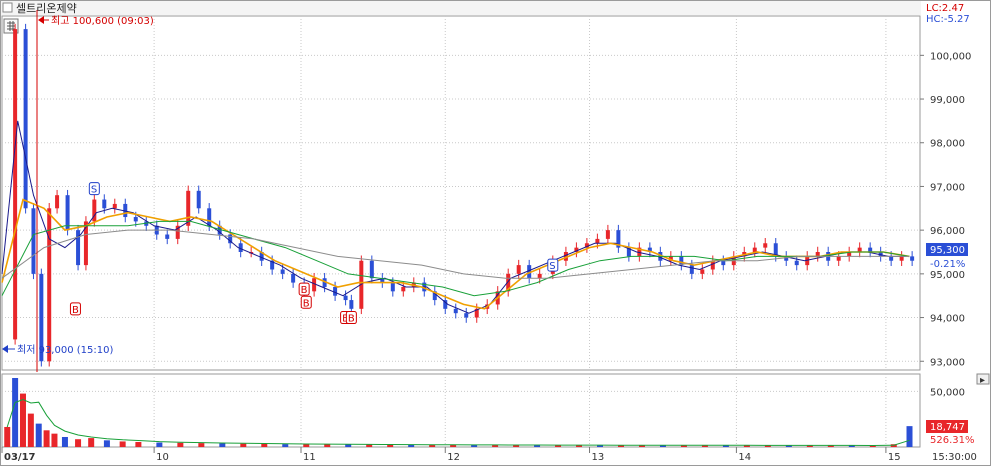 The image size is (991, 466). What do you see at coordinates (952, 440) in the screenshot?
I see `current-volume-ratio: 526.31%` at bounding box center [952, 440].